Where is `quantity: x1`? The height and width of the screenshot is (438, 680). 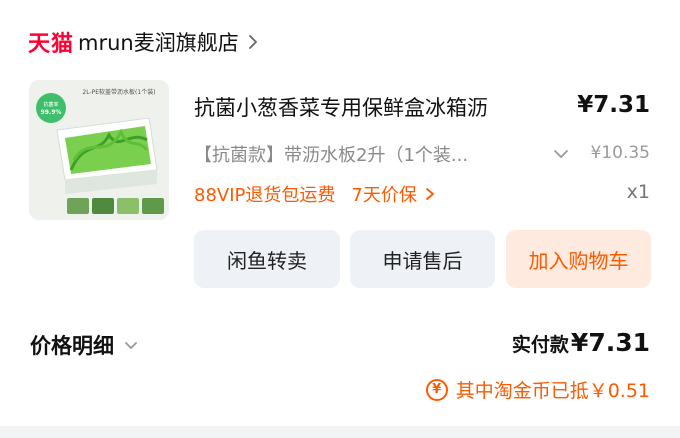
quantity: x1 is located at coordinates (638, 192).